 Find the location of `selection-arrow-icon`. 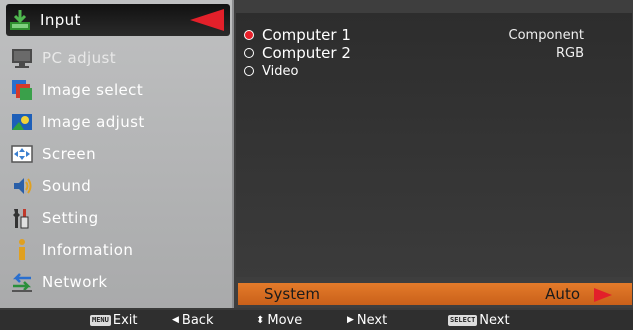

selection-arrow-icon is located at coordinates (207, 22).